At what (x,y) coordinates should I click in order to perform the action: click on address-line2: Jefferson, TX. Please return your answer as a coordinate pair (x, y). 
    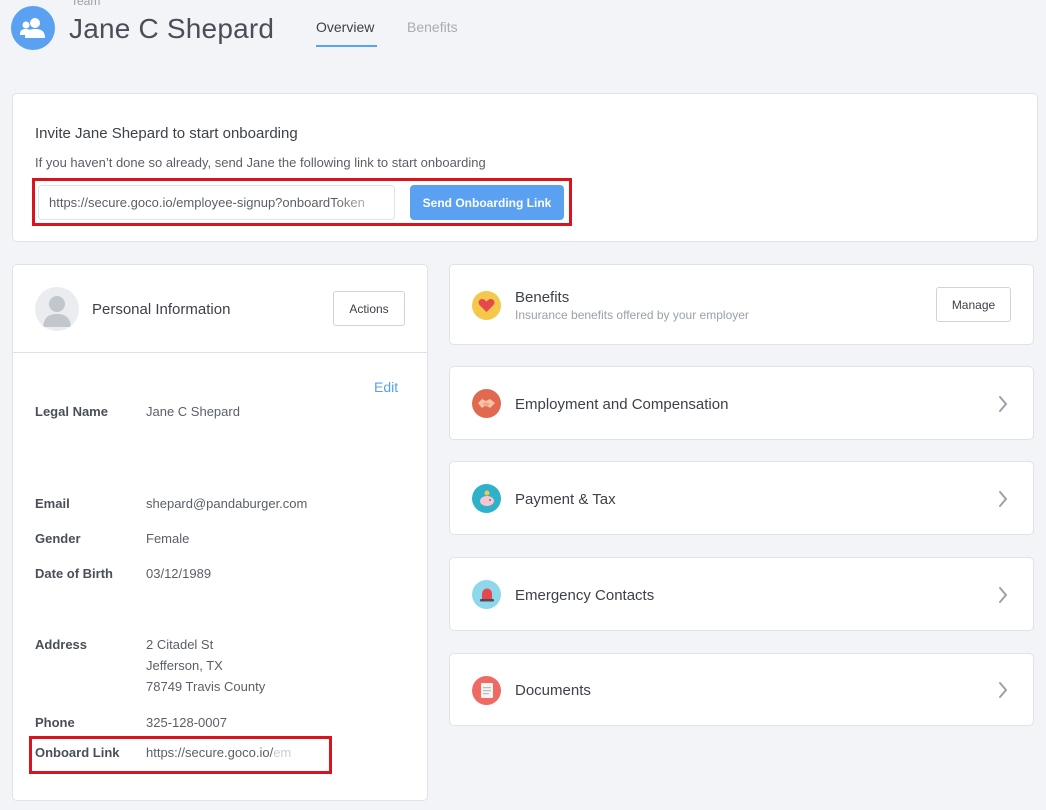
    Looking at the image, I should click on (184, 665).